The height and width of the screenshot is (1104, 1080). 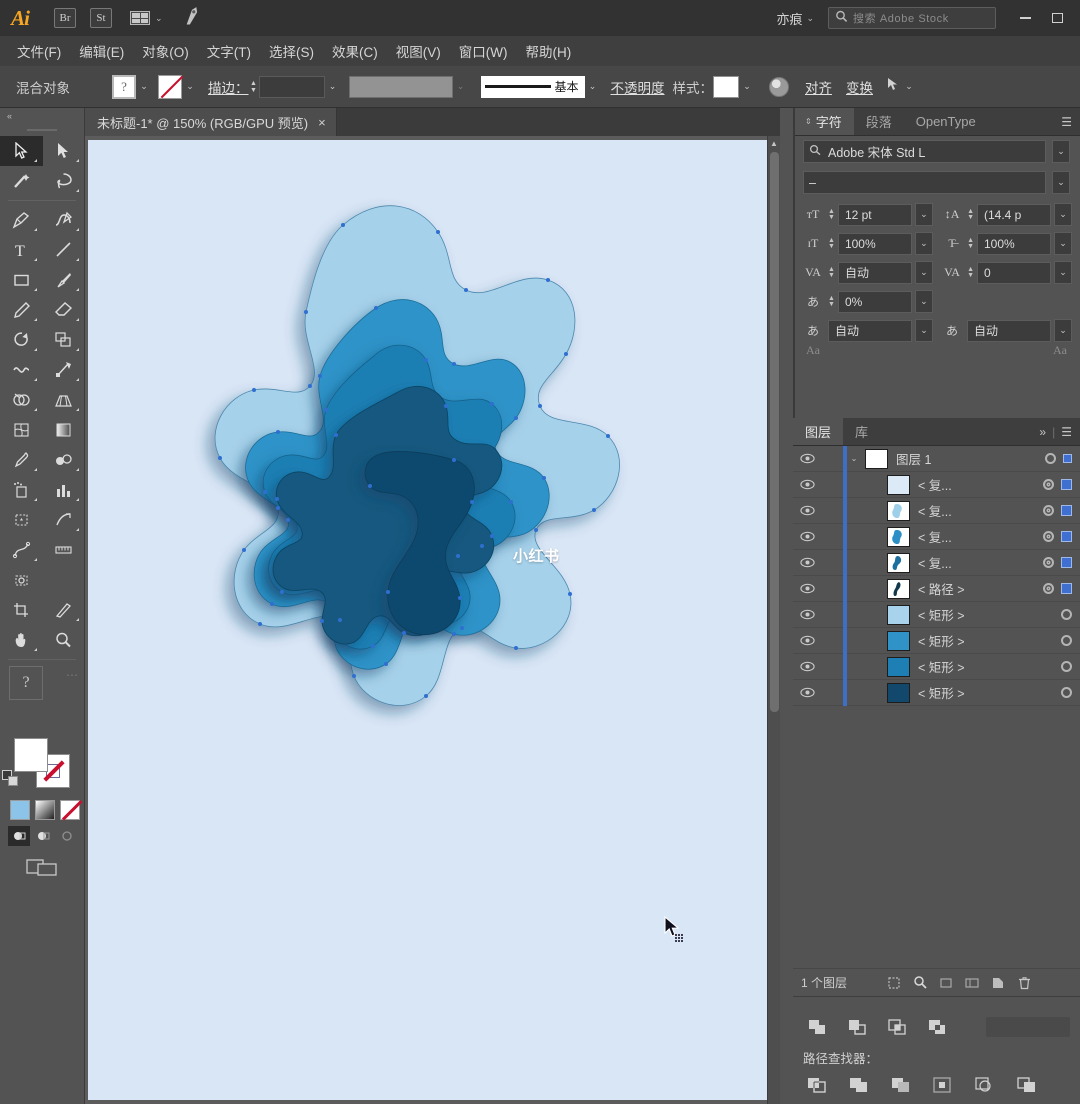 What do you see at coordinates (867, 301) in the screenshot?
I see `tsume-field: あ ▲ ▼ 0% ⌄` at bounding box center [867, 301].